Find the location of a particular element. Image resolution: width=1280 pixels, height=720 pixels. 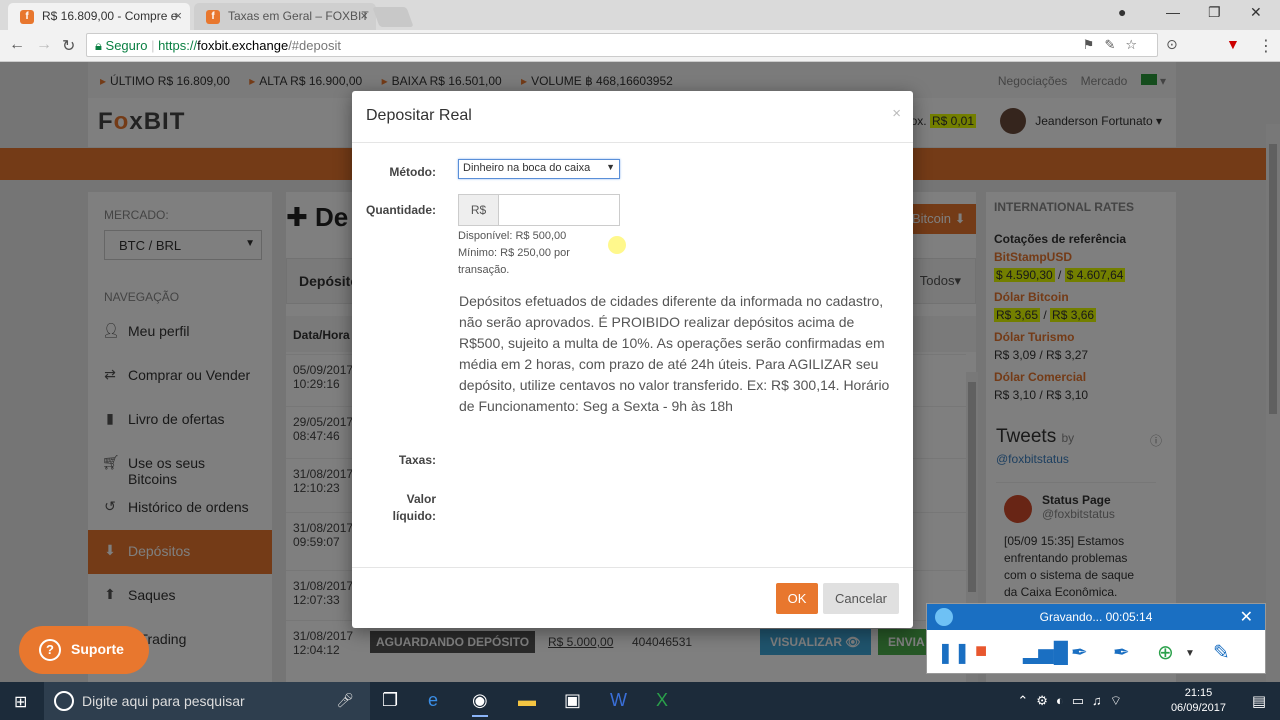

tab-title: R$ 16.809,00 - Compre e is located at coordinates (110, 16).